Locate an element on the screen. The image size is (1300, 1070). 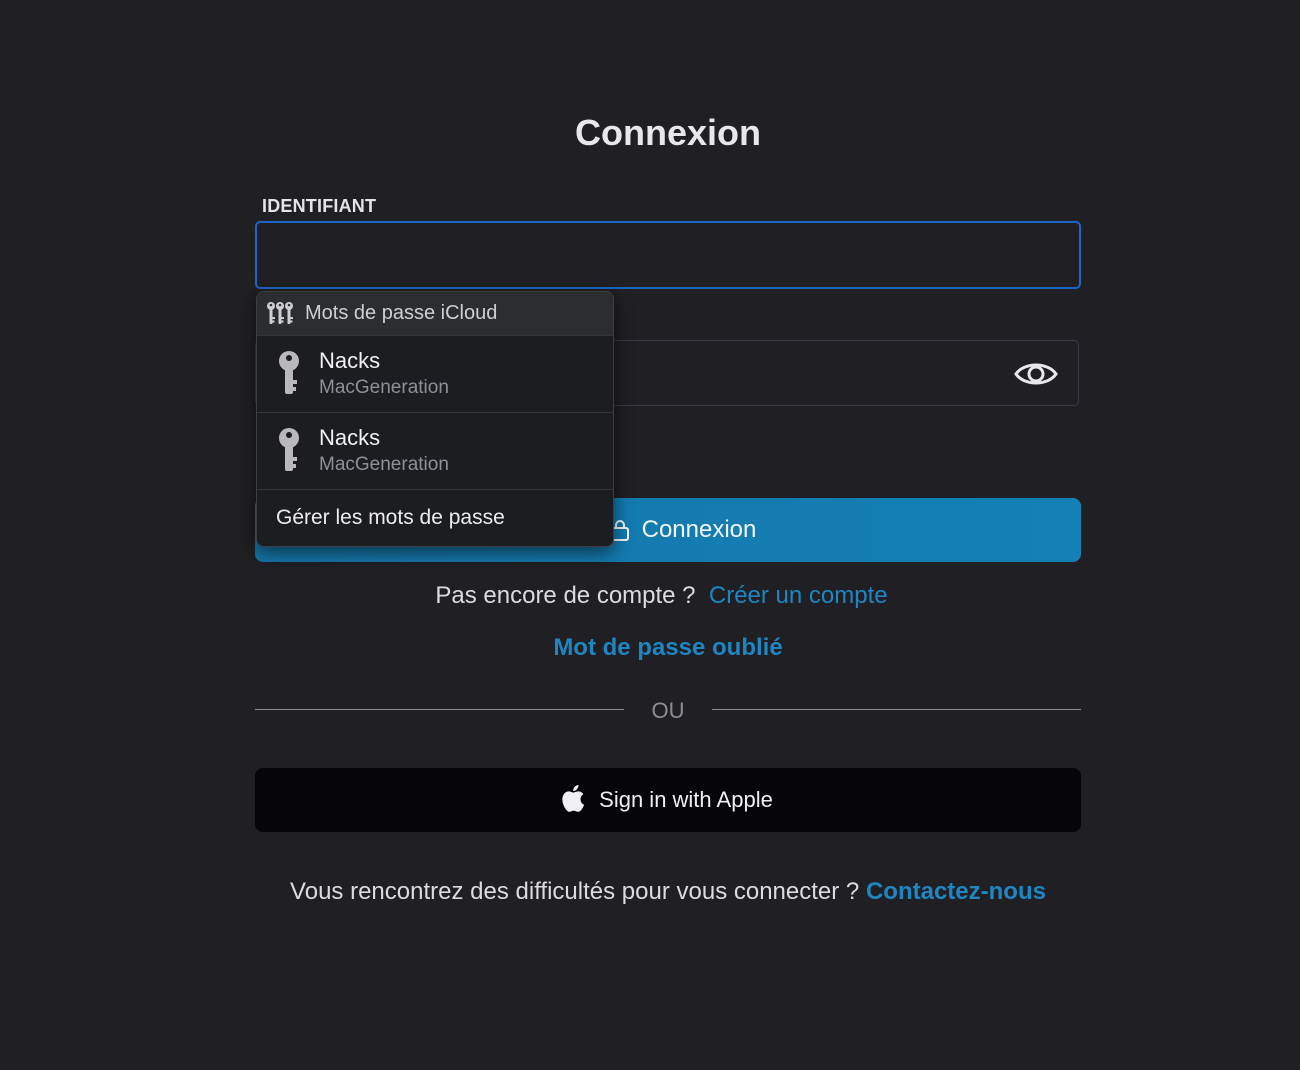
signup-line: Pas encore de compte ? Créer un compte is located at coordinates (650, 596).